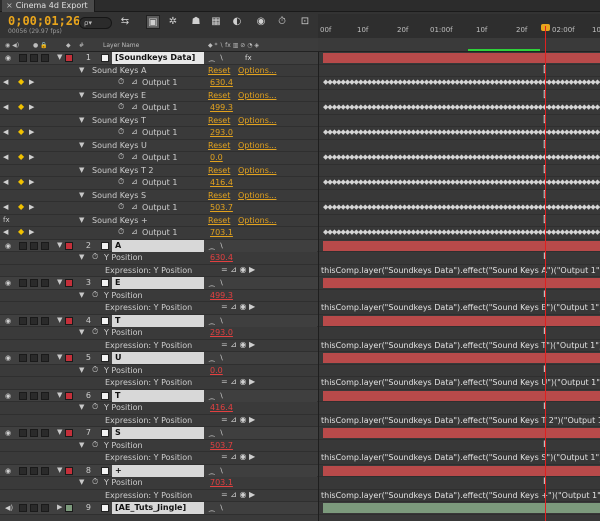 The image size is (600, 521). Describe the element at coordinates (282, 22) in the screenshot. I see `auto-keyframe-icon: ⏱` at that location.